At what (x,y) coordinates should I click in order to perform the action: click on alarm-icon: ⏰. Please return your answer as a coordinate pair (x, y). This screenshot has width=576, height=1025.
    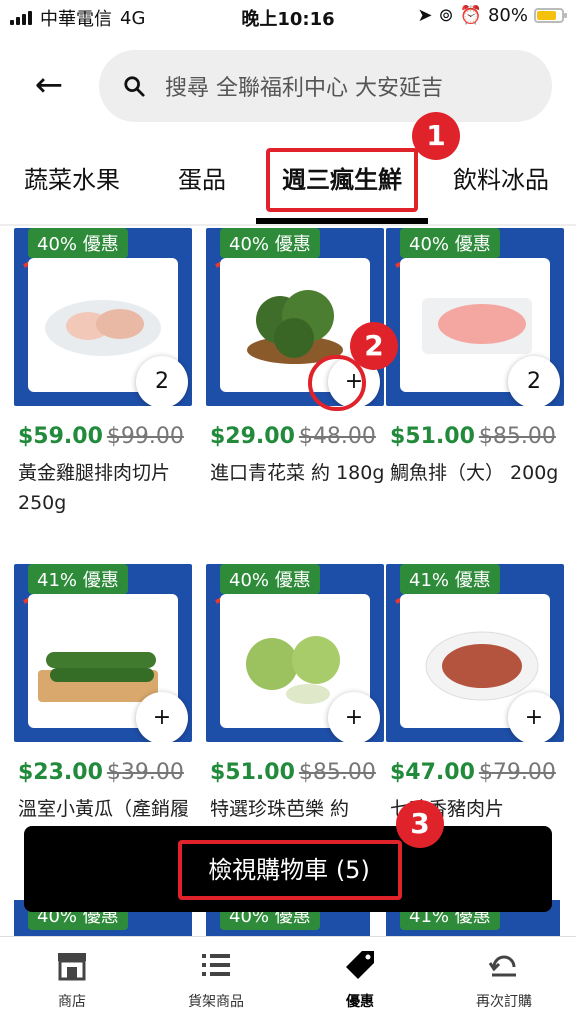
    Looking at the image, I should click on (470, 15).